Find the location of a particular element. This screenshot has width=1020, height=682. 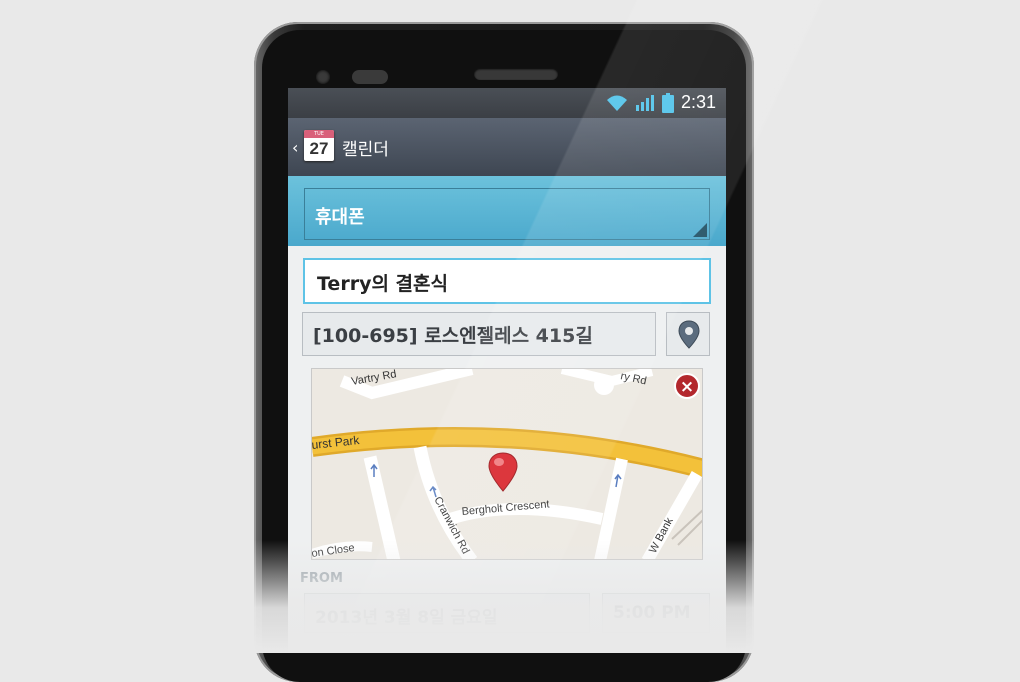

calendar-icon-weekday: TUE is located at coordinates (319, 134).